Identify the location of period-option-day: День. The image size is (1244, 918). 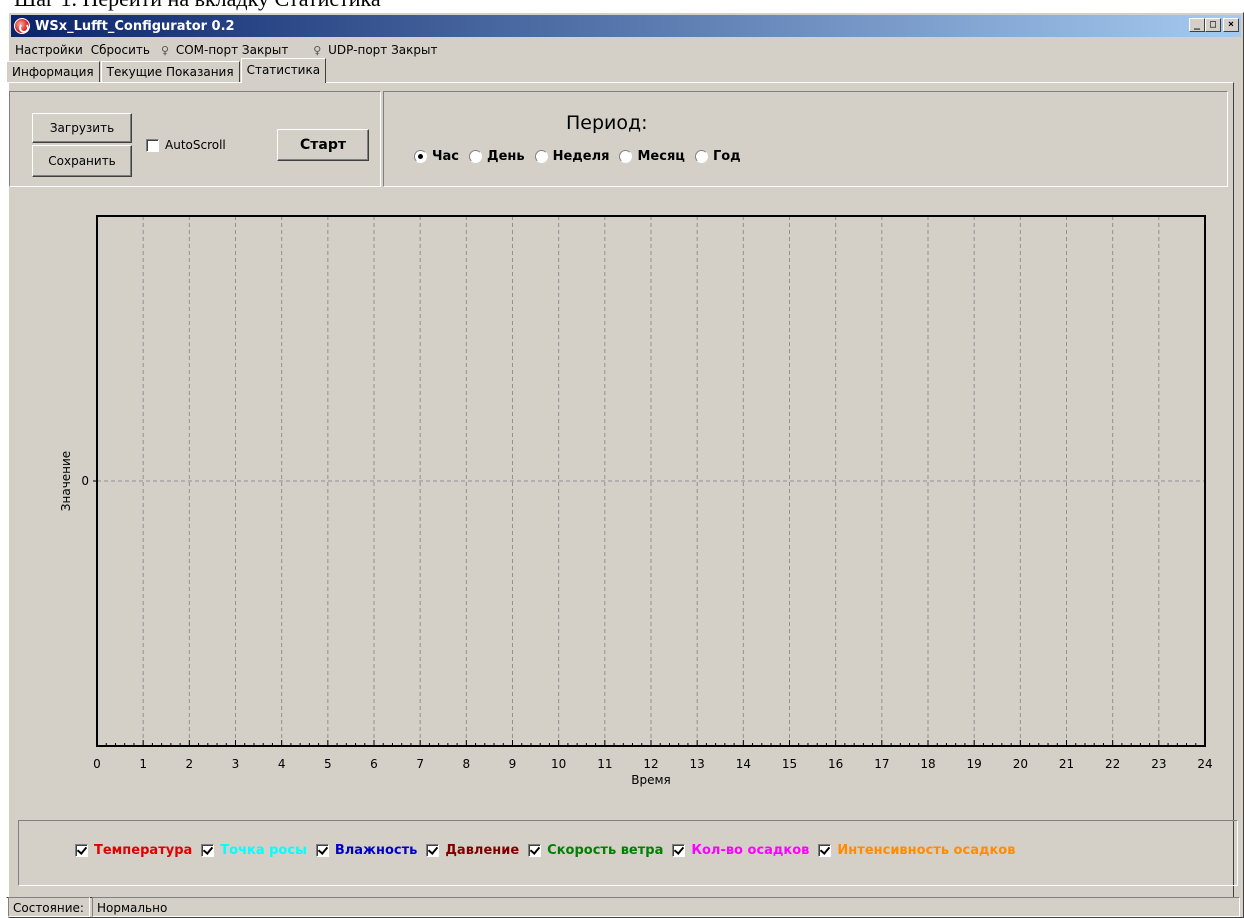
(496, 156).